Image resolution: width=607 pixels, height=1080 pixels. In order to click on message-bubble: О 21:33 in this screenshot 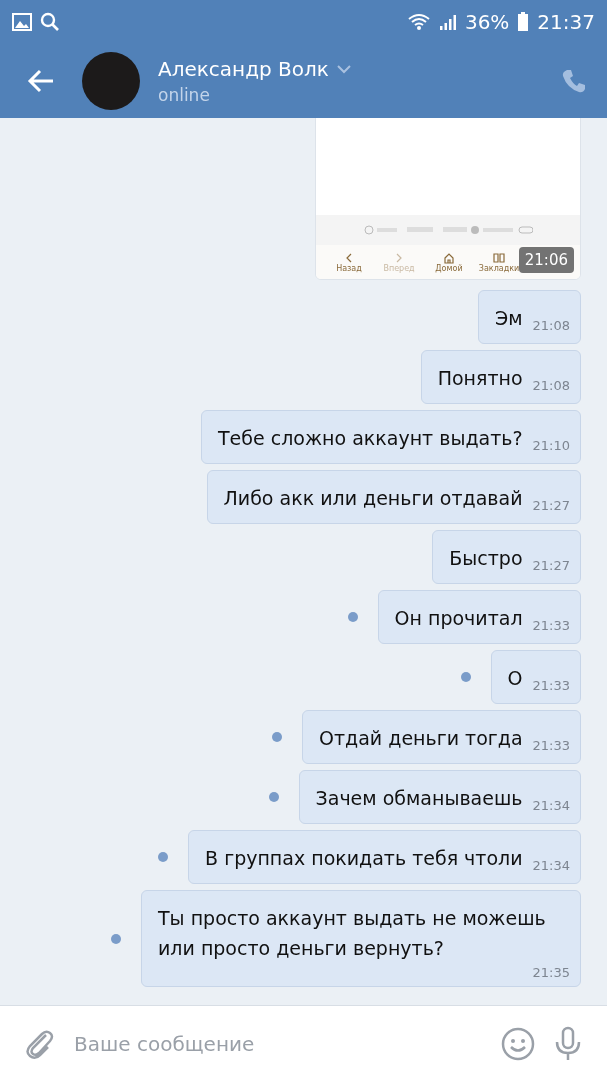, I will do `click(535, 677)`.